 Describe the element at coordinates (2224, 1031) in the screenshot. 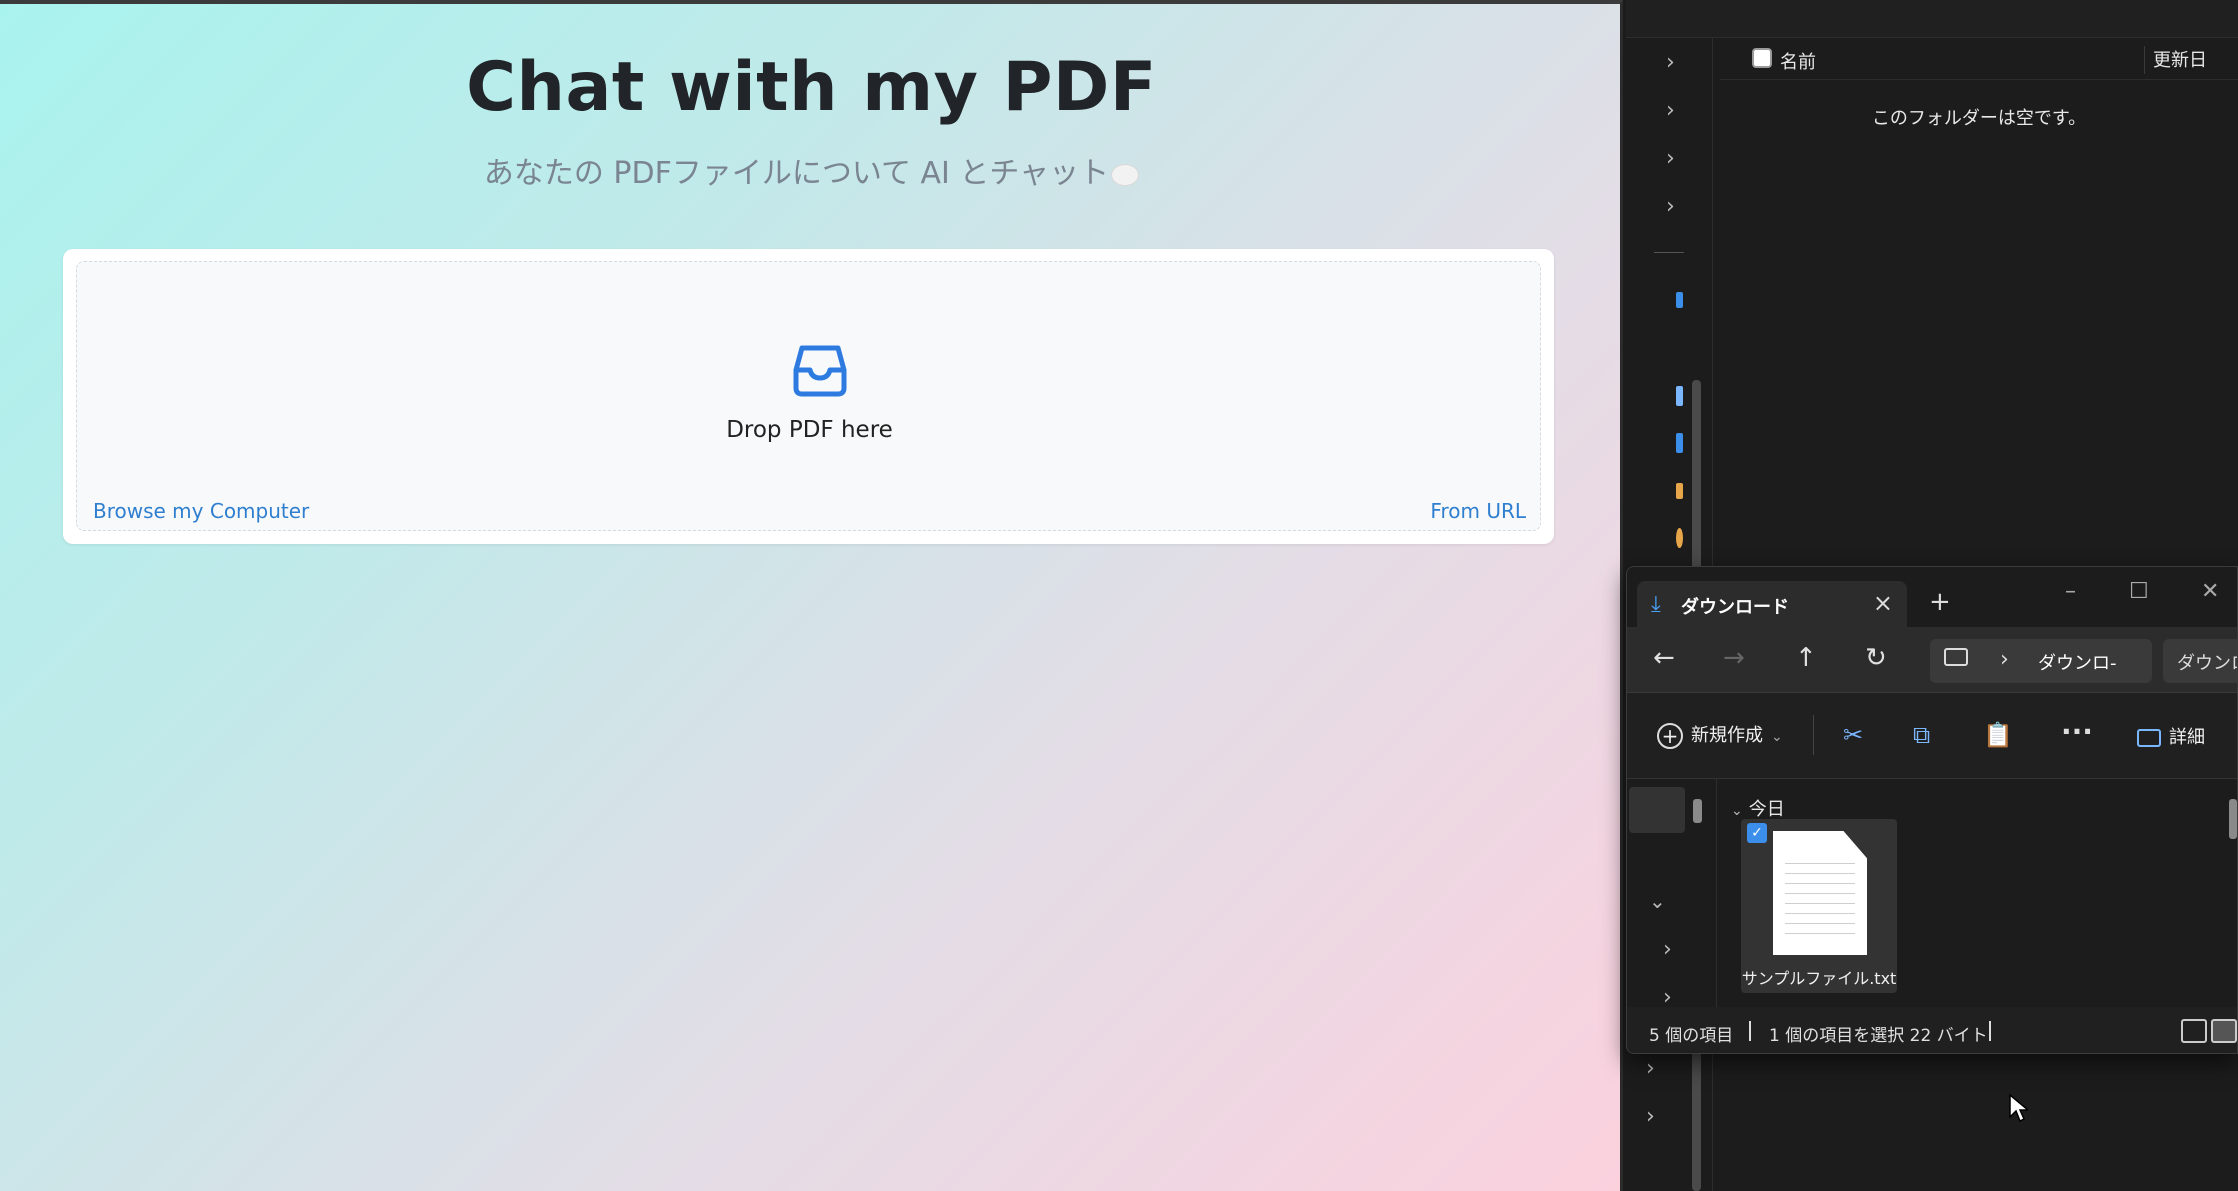

I see `tile-view-icon` at that location.